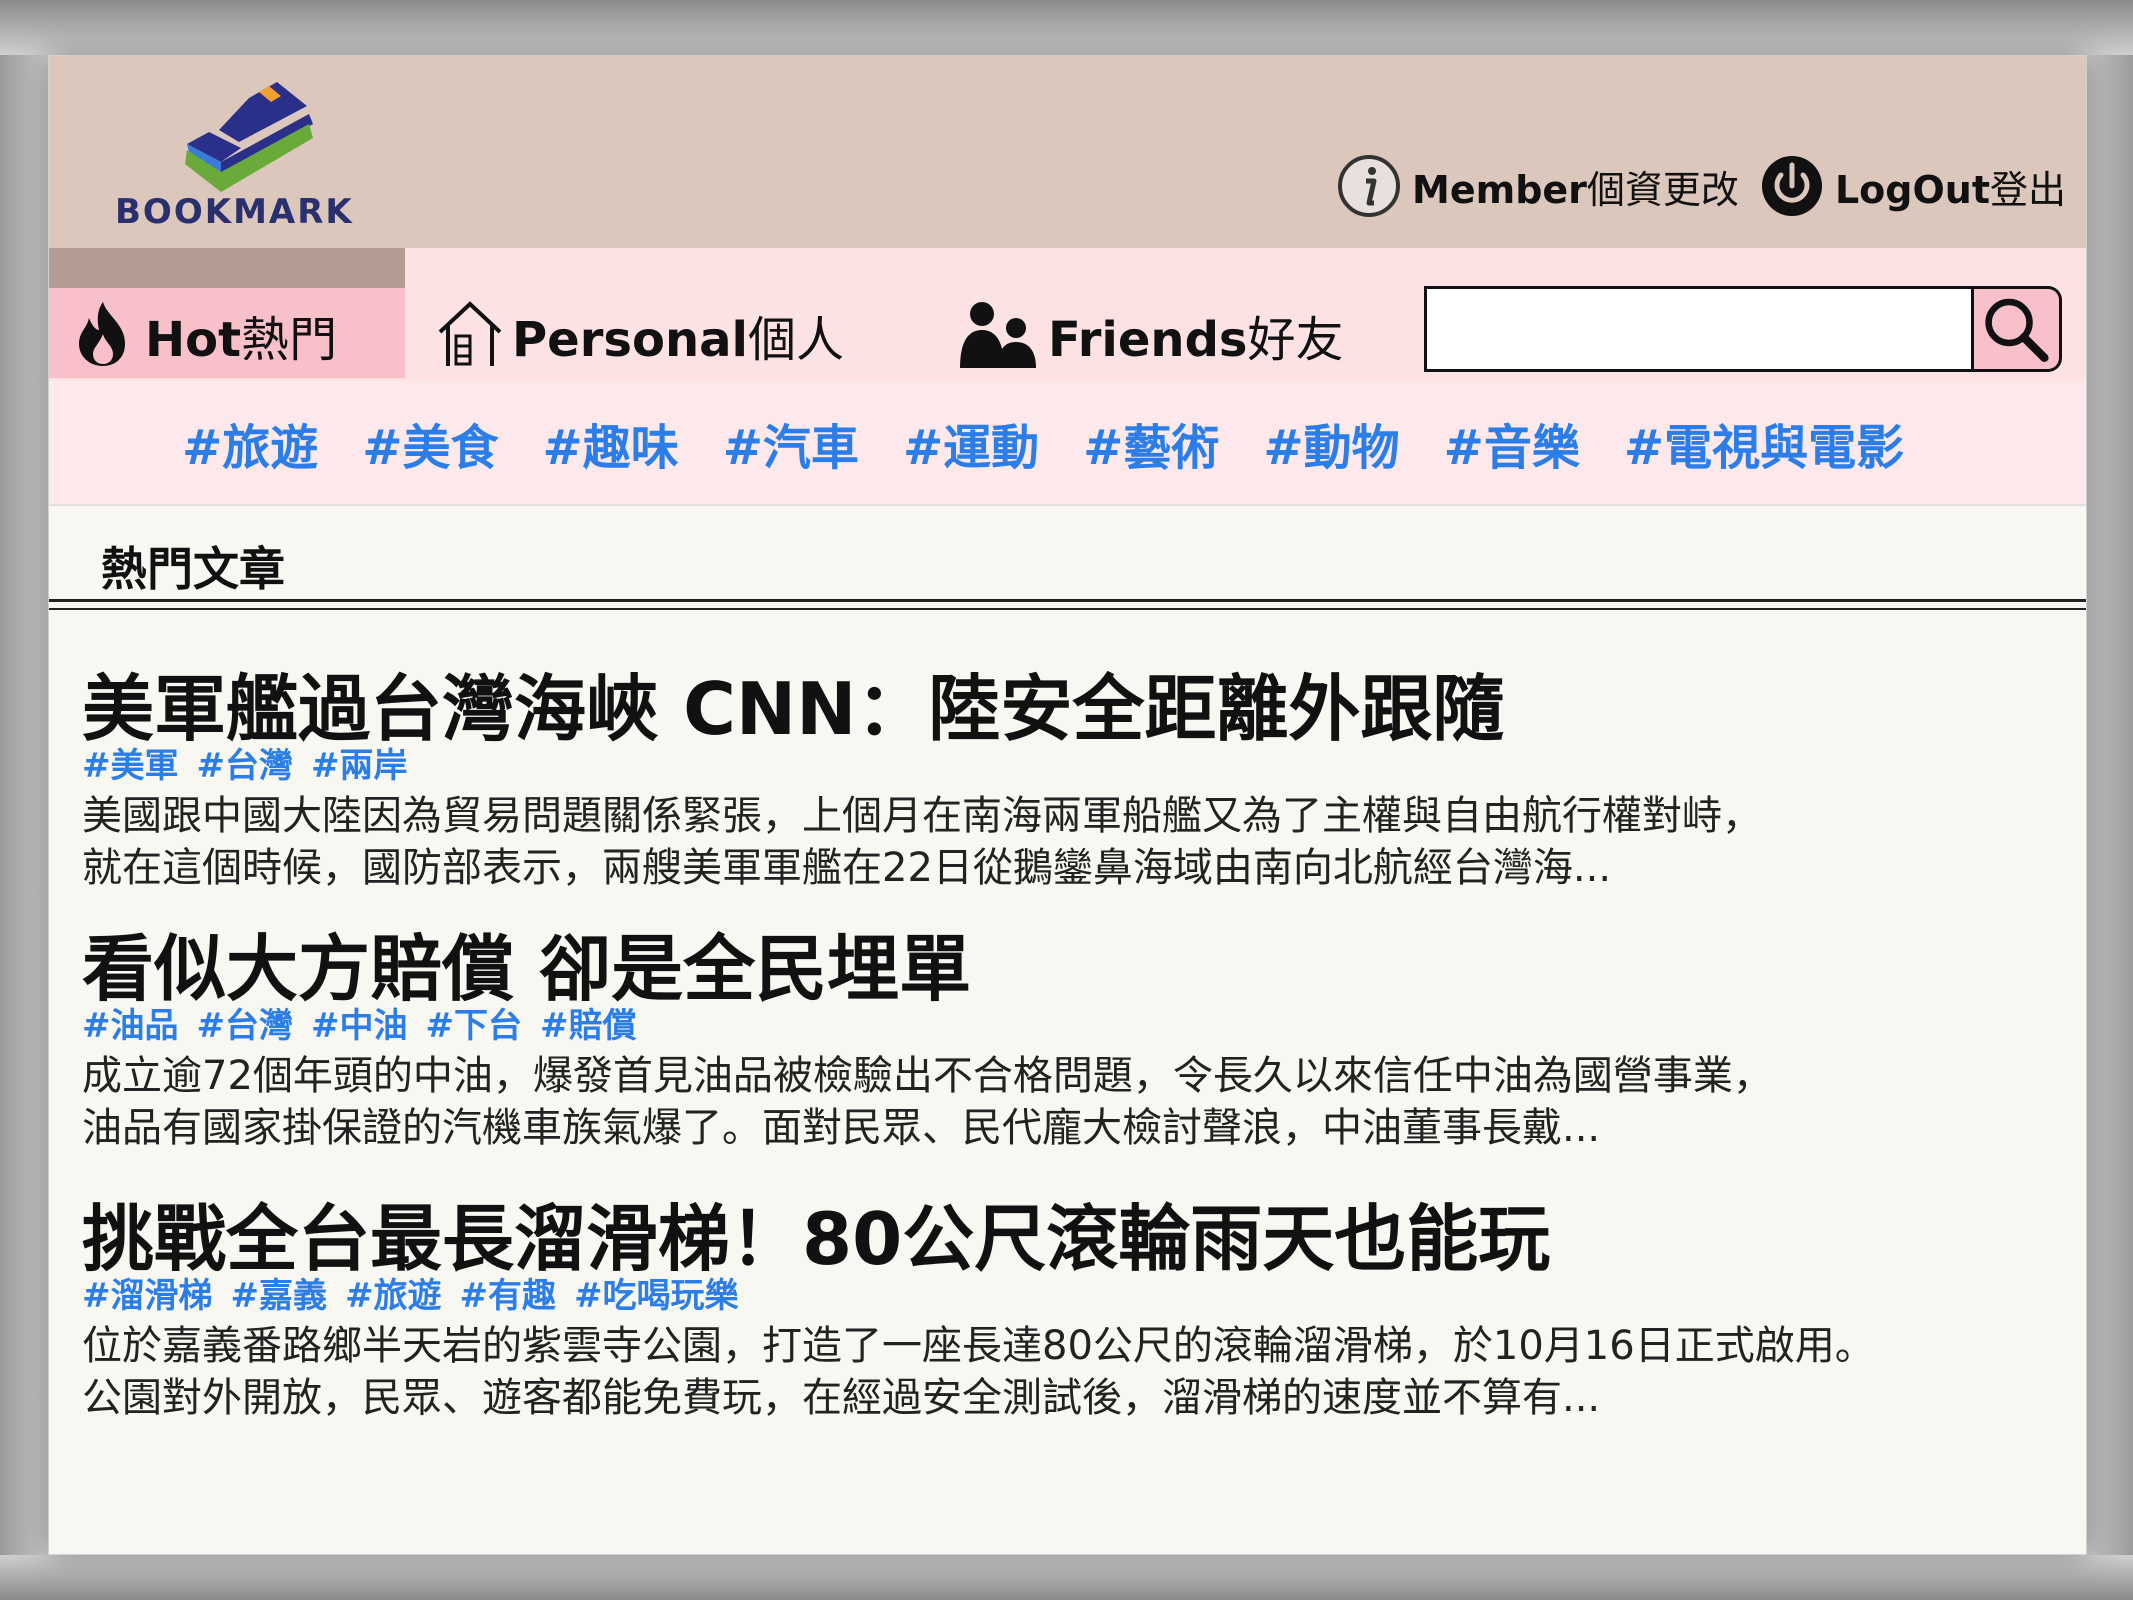 This screenshot has width=2133, height=1600. I want to click on tab-personal: Personal個人, so click(639, 313).